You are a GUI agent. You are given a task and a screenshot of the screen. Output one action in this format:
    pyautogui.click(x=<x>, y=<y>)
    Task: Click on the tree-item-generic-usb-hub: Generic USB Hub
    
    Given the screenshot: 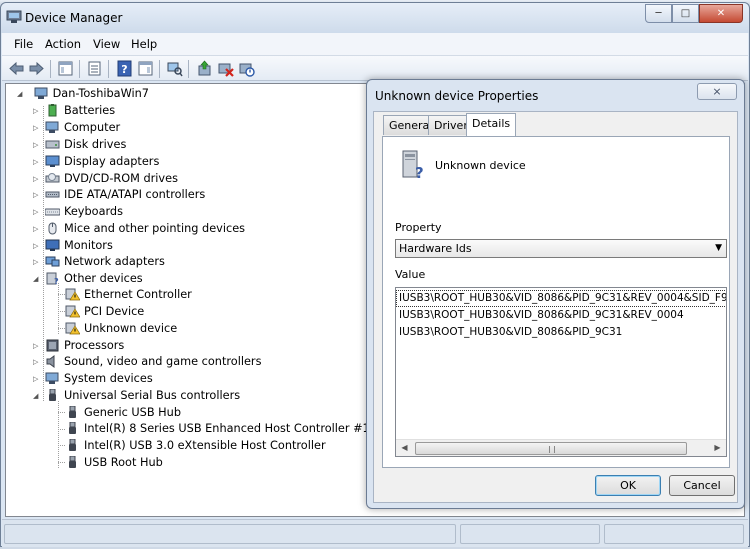 What is the action you would take?
    pyautogui.click(x=123, y=413)
    